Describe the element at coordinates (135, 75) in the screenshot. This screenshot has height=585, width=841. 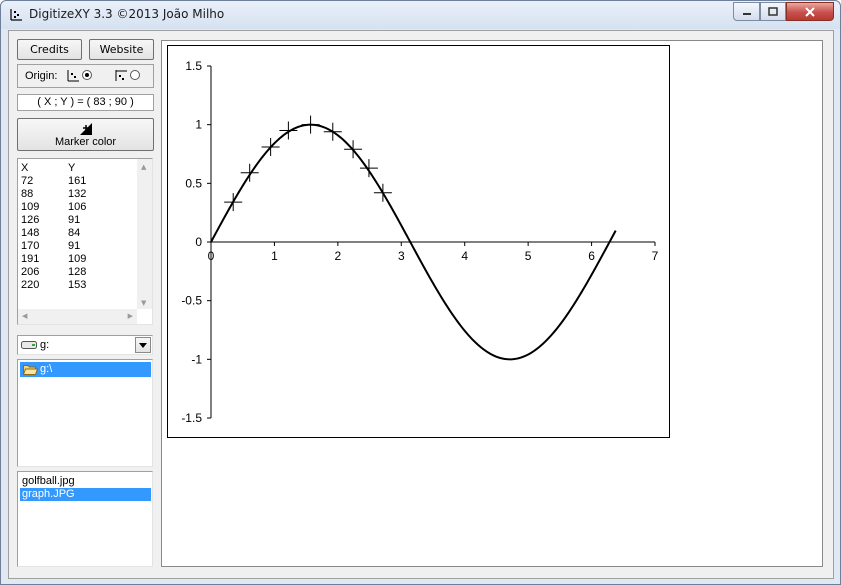
I see `origin-top-left-radio` at that location.